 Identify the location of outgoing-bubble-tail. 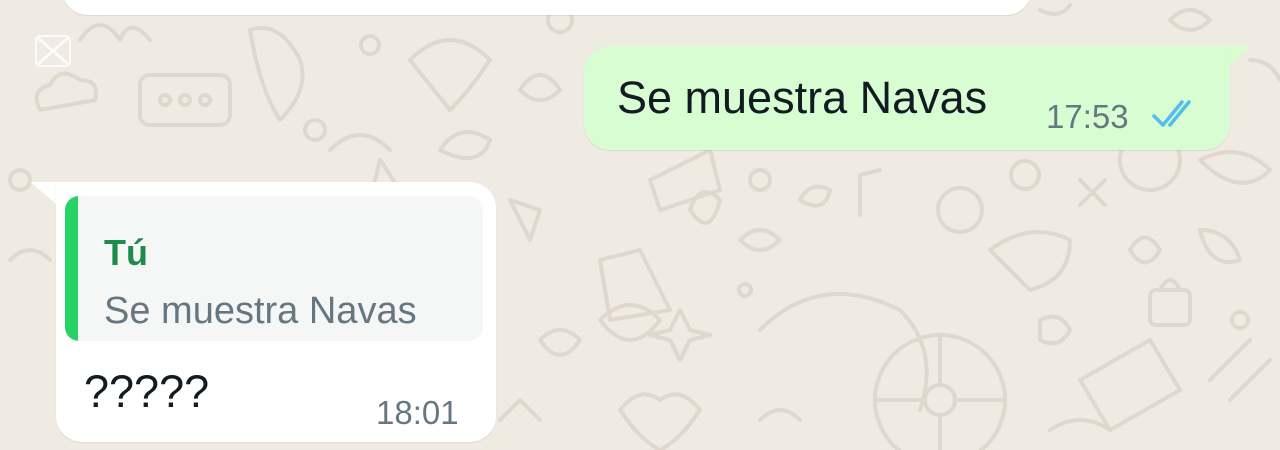
(1240, 57).